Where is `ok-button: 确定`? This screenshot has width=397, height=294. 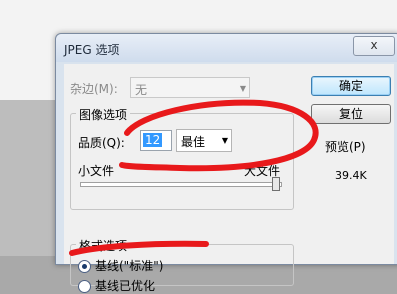 ok-button: 确定 is located at coordinates (351, 86).